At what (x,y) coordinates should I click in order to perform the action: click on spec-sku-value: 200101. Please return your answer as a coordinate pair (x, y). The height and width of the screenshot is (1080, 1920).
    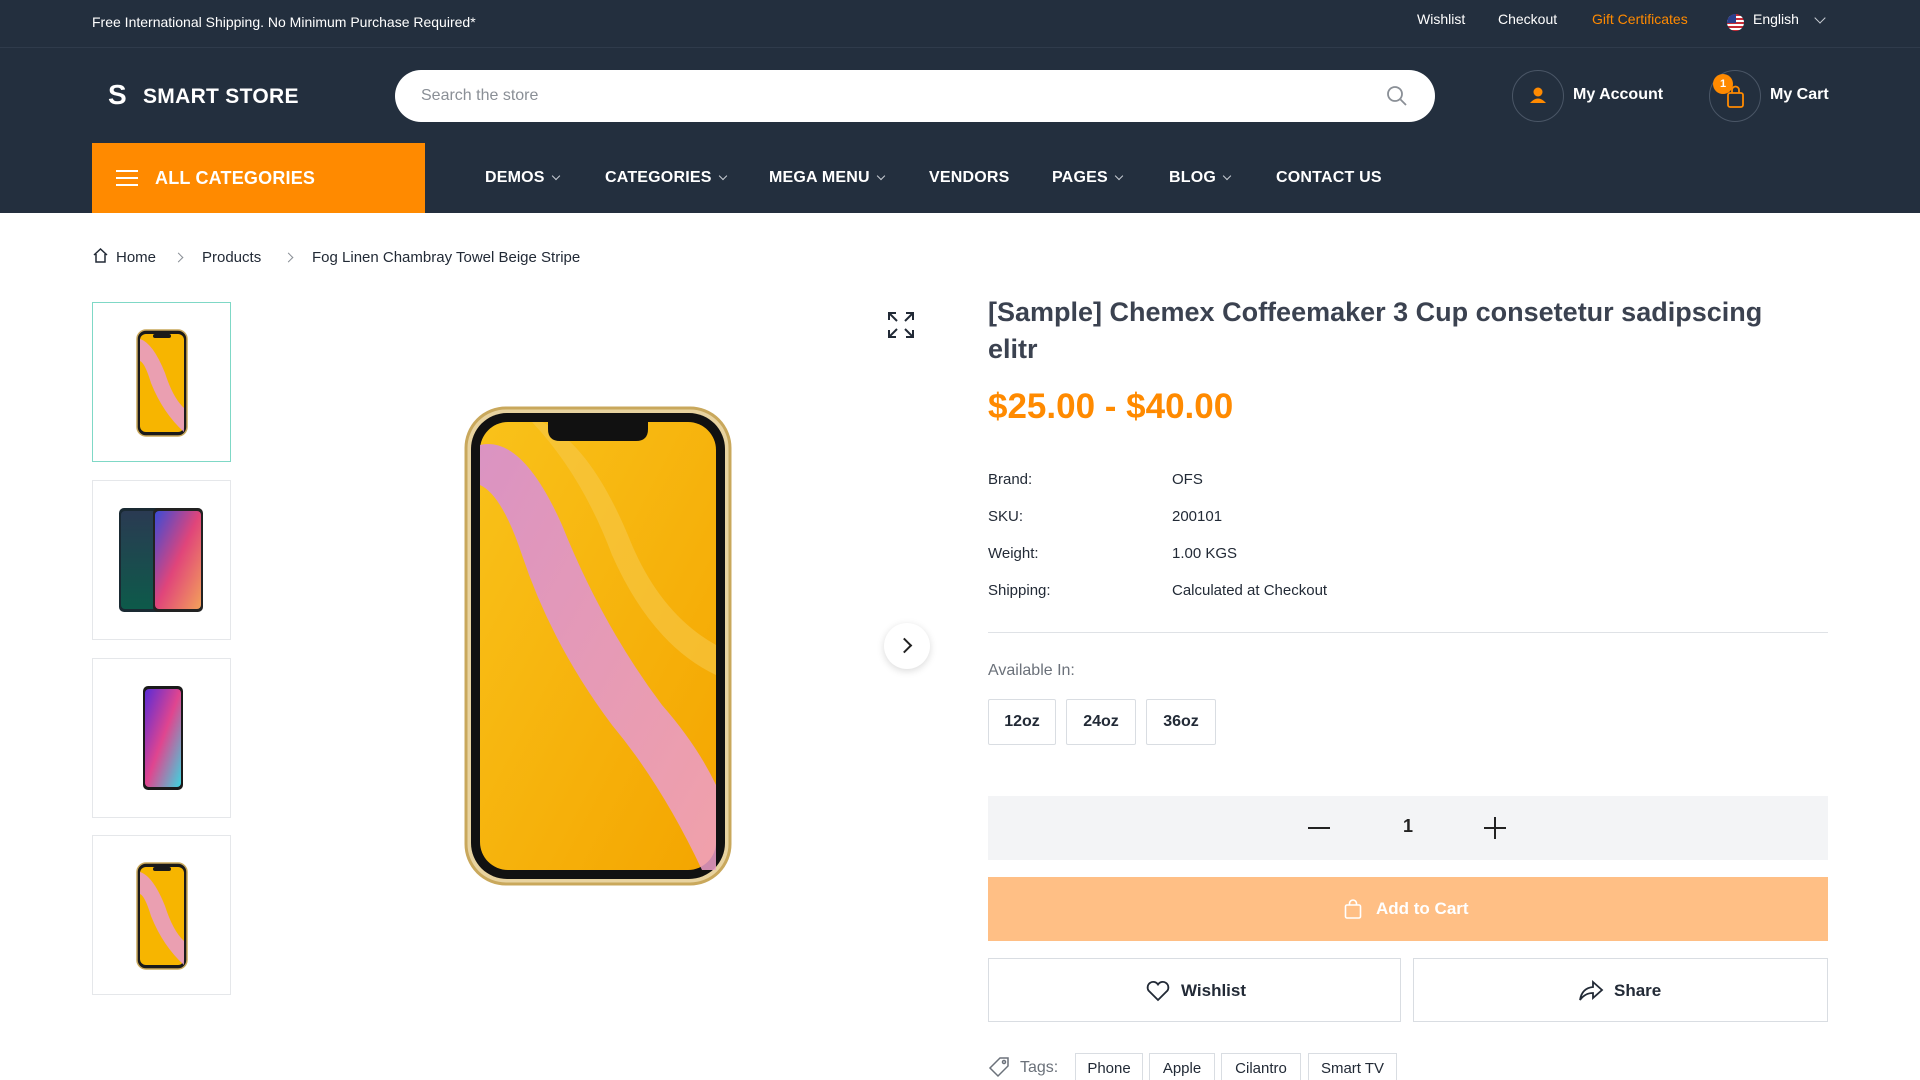
    Looking at the image, I should click on (1197, 516).